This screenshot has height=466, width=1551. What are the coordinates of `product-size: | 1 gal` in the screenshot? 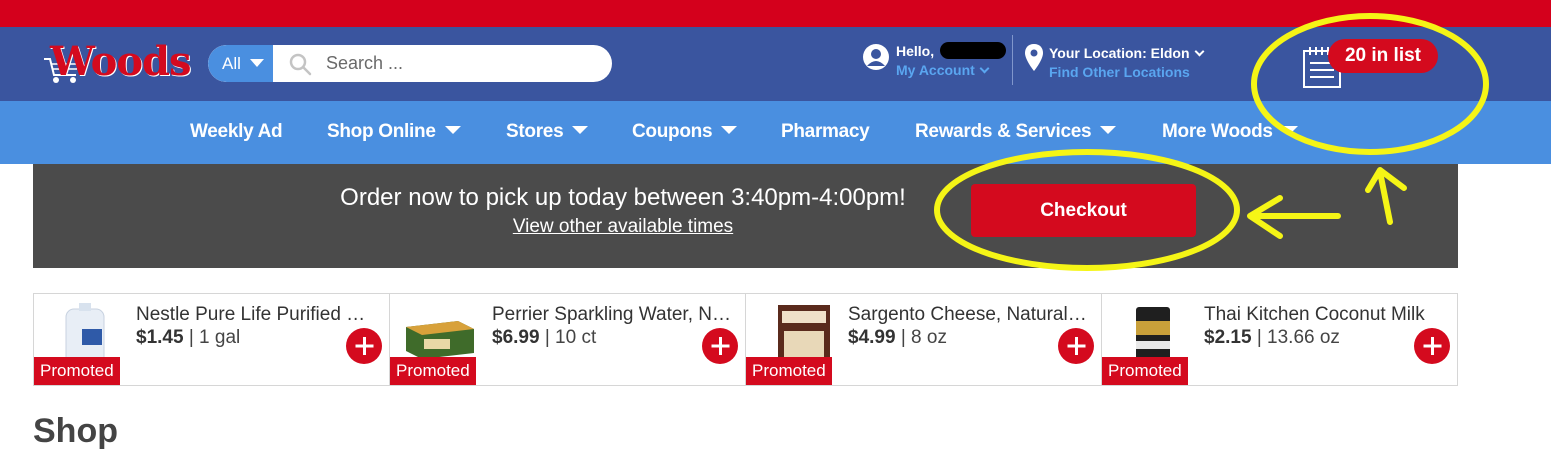 It's located at (214, 337).